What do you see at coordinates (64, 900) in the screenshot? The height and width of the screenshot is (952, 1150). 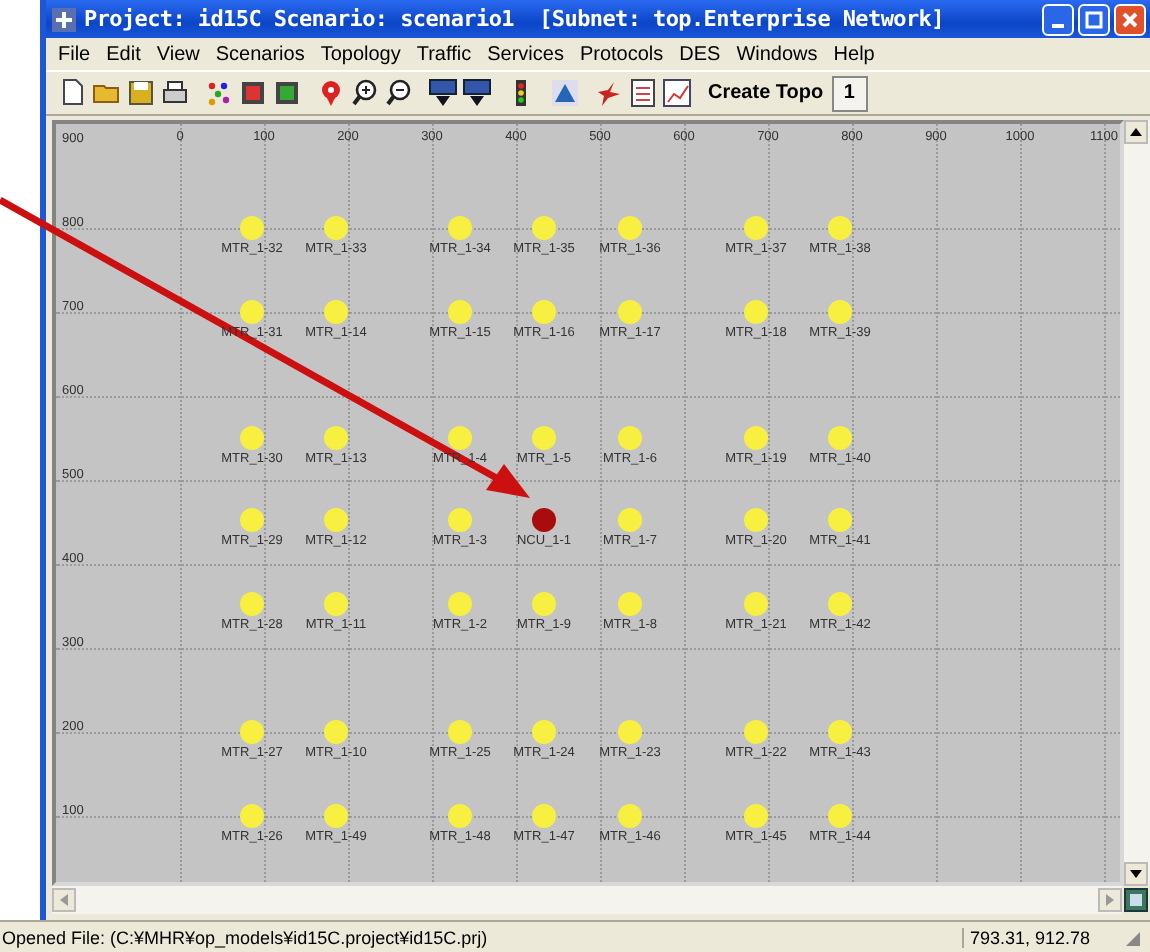 I see `scroll-left-icon` at bounding box center [64, 900].